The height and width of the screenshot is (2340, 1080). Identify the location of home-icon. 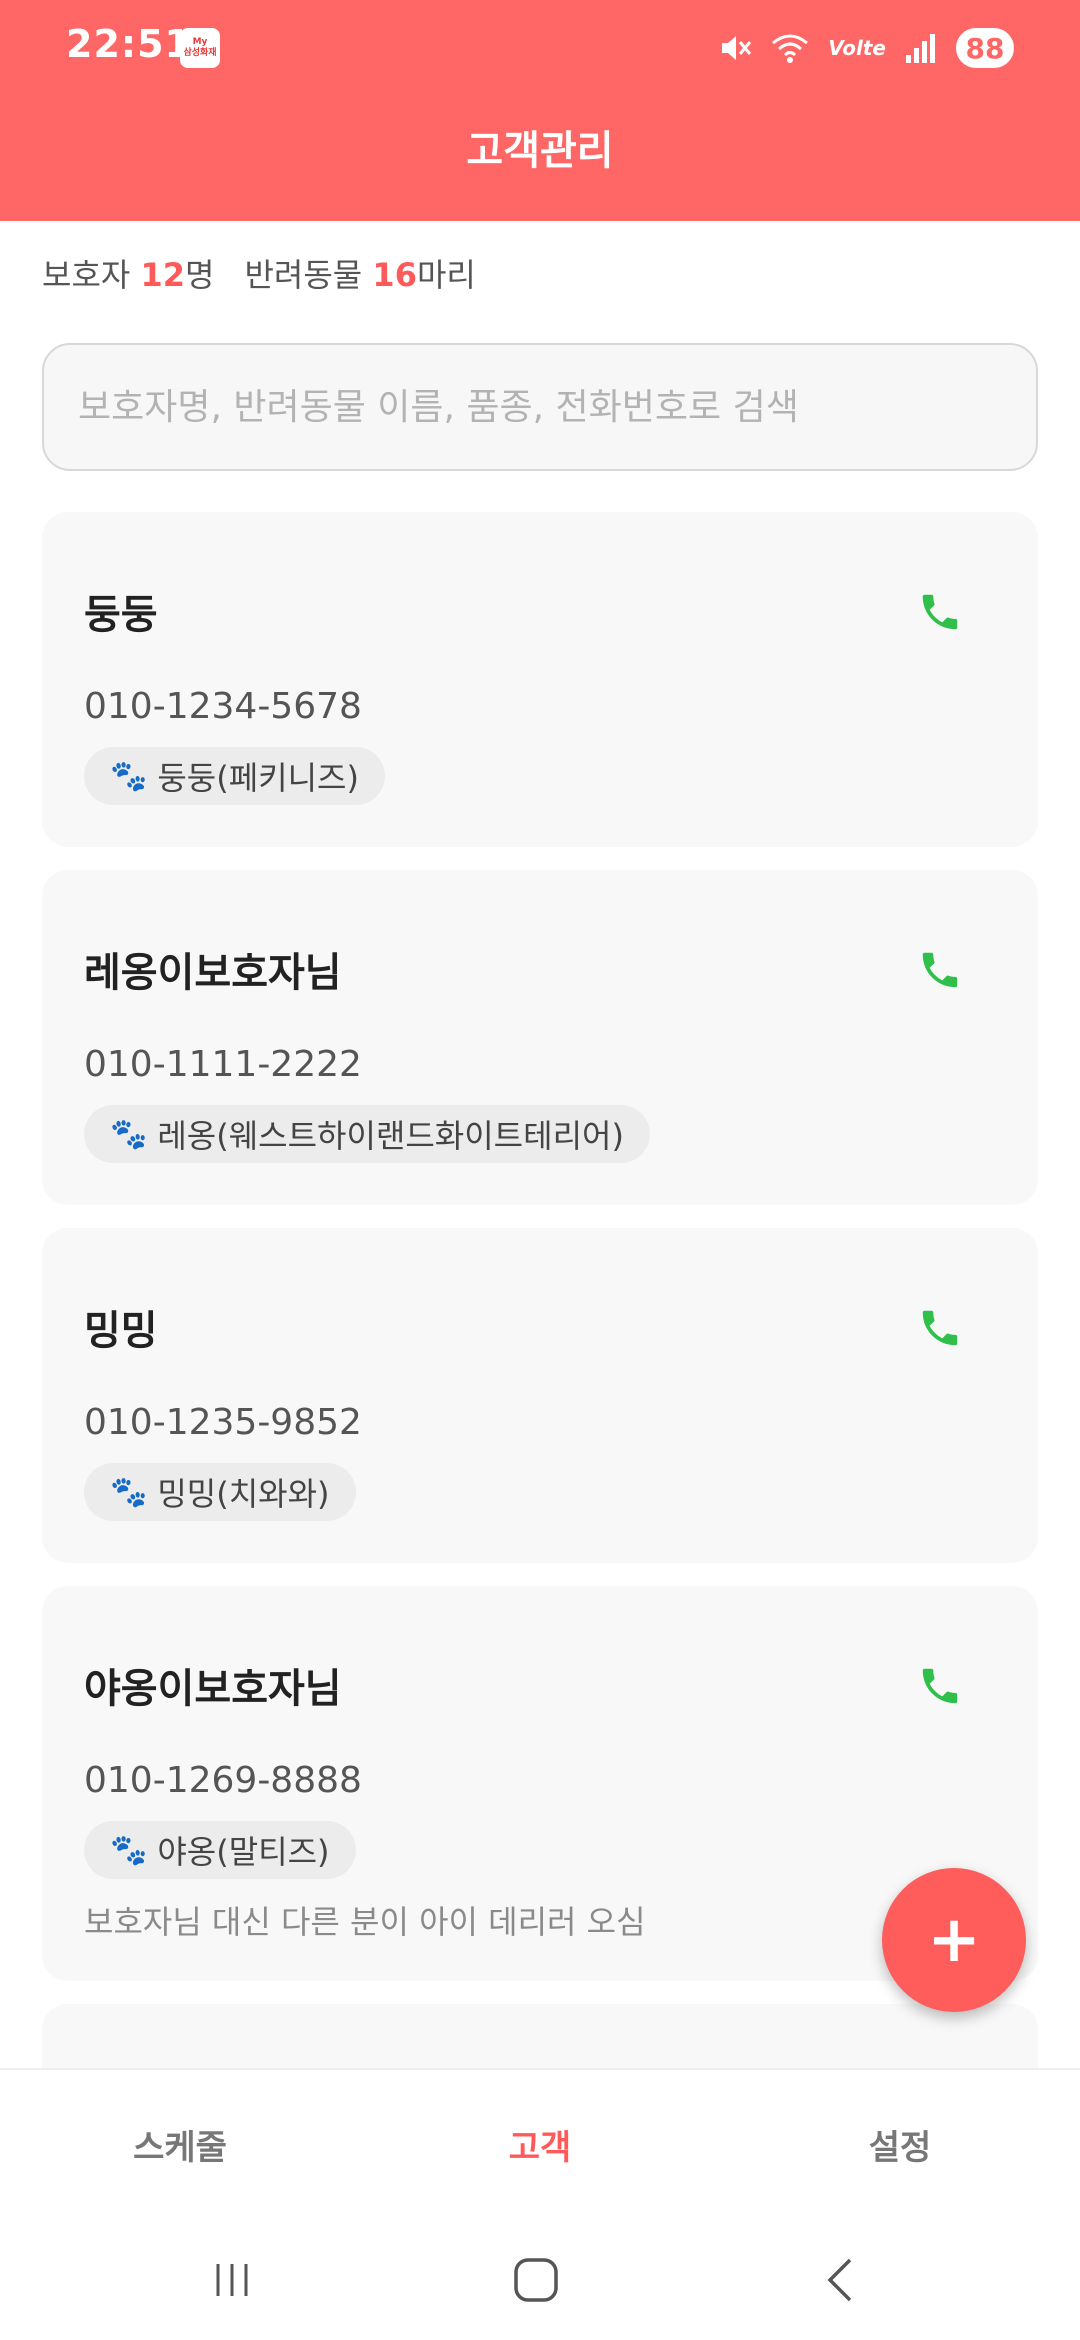
(536, 2280).